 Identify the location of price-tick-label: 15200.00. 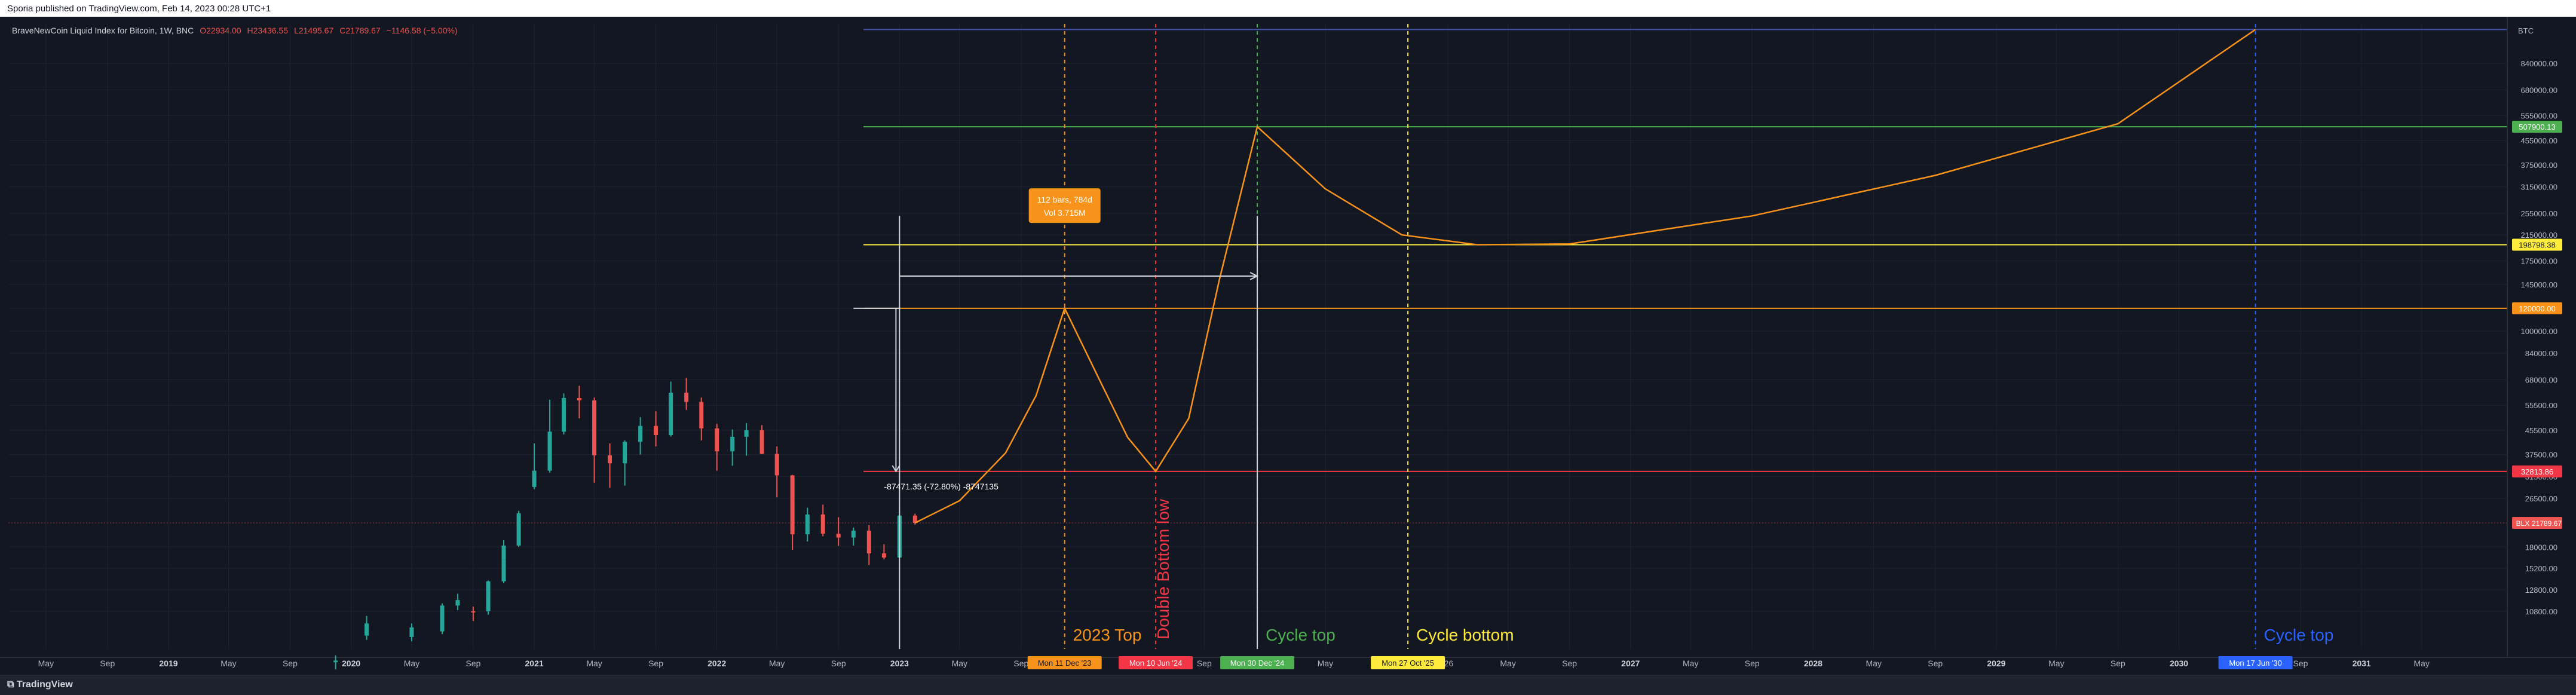
(2541, 568).